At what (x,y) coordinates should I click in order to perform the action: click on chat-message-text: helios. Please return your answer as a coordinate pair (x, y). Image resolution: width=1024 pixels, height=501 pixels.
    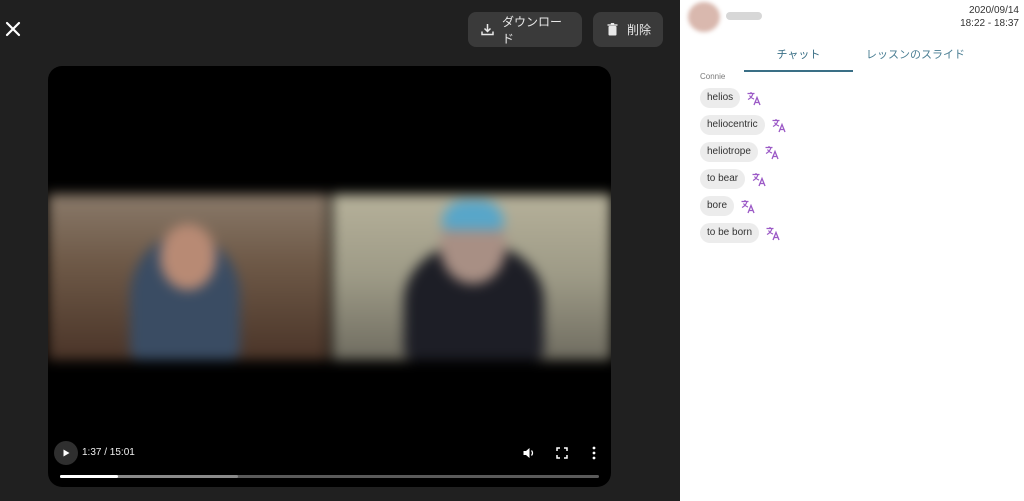
    Looking at the image, I should click on (720, 97).